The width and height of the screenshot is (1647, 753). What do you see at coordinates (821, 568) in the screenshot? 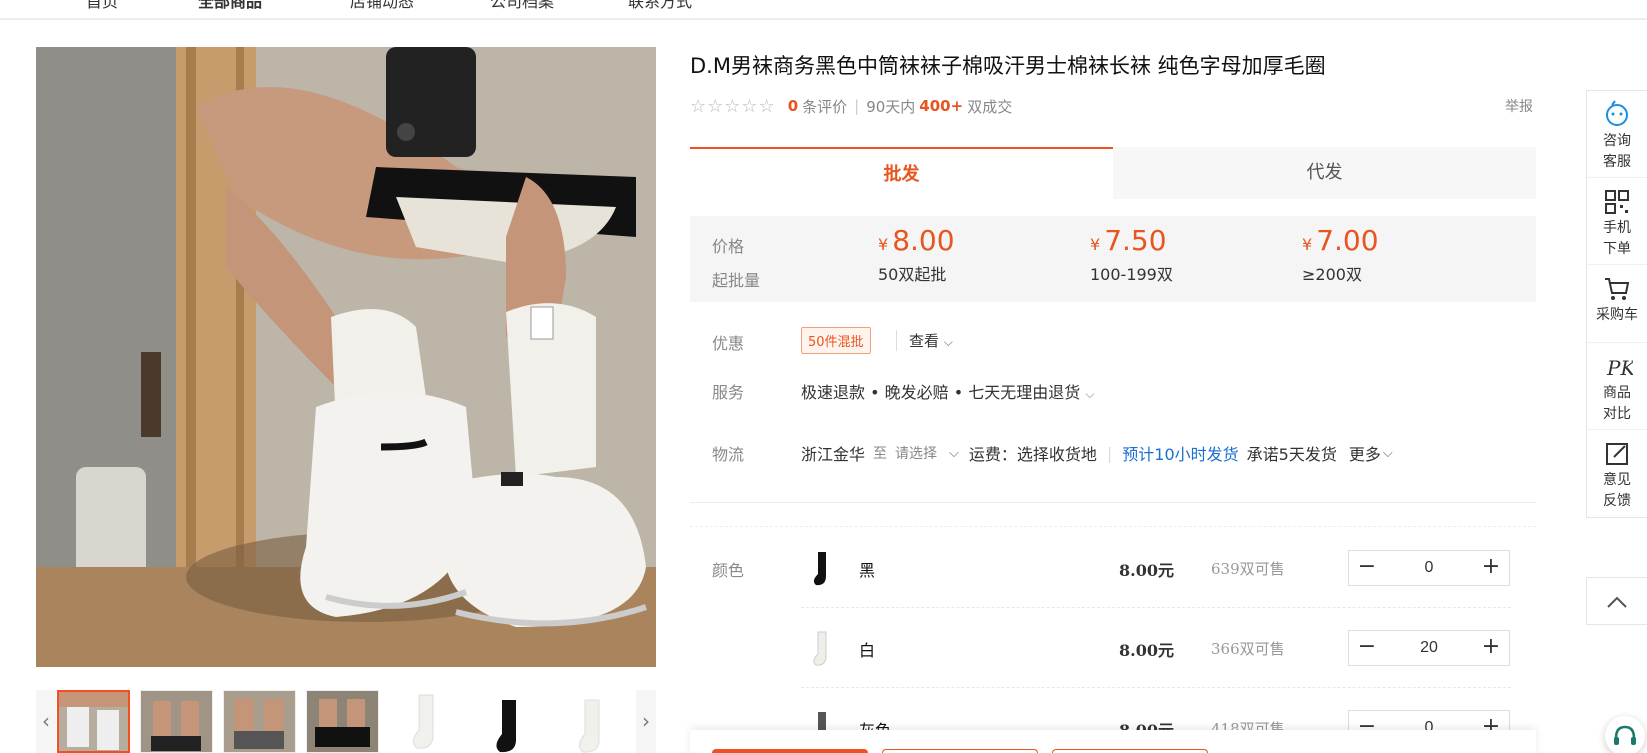
I see `sku-thumb-black` at bounding box center [821, 568].